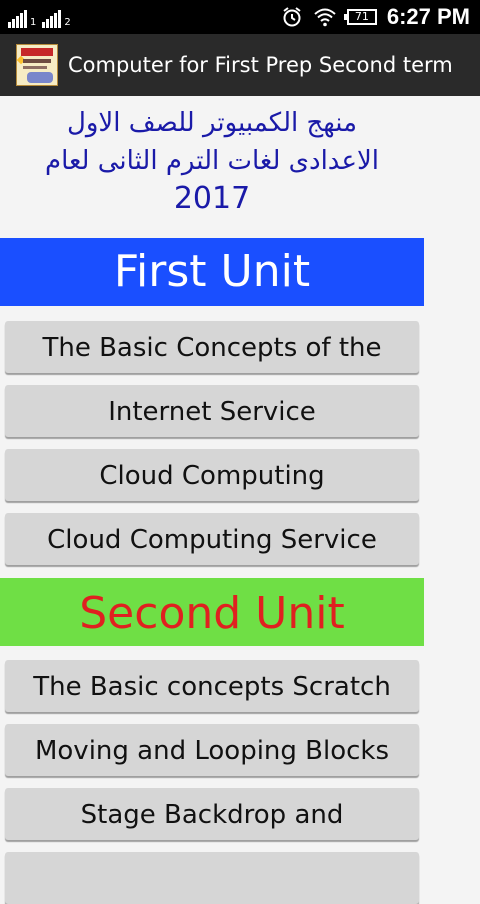  I want to click on app-logo-icon, so click(37, 65).